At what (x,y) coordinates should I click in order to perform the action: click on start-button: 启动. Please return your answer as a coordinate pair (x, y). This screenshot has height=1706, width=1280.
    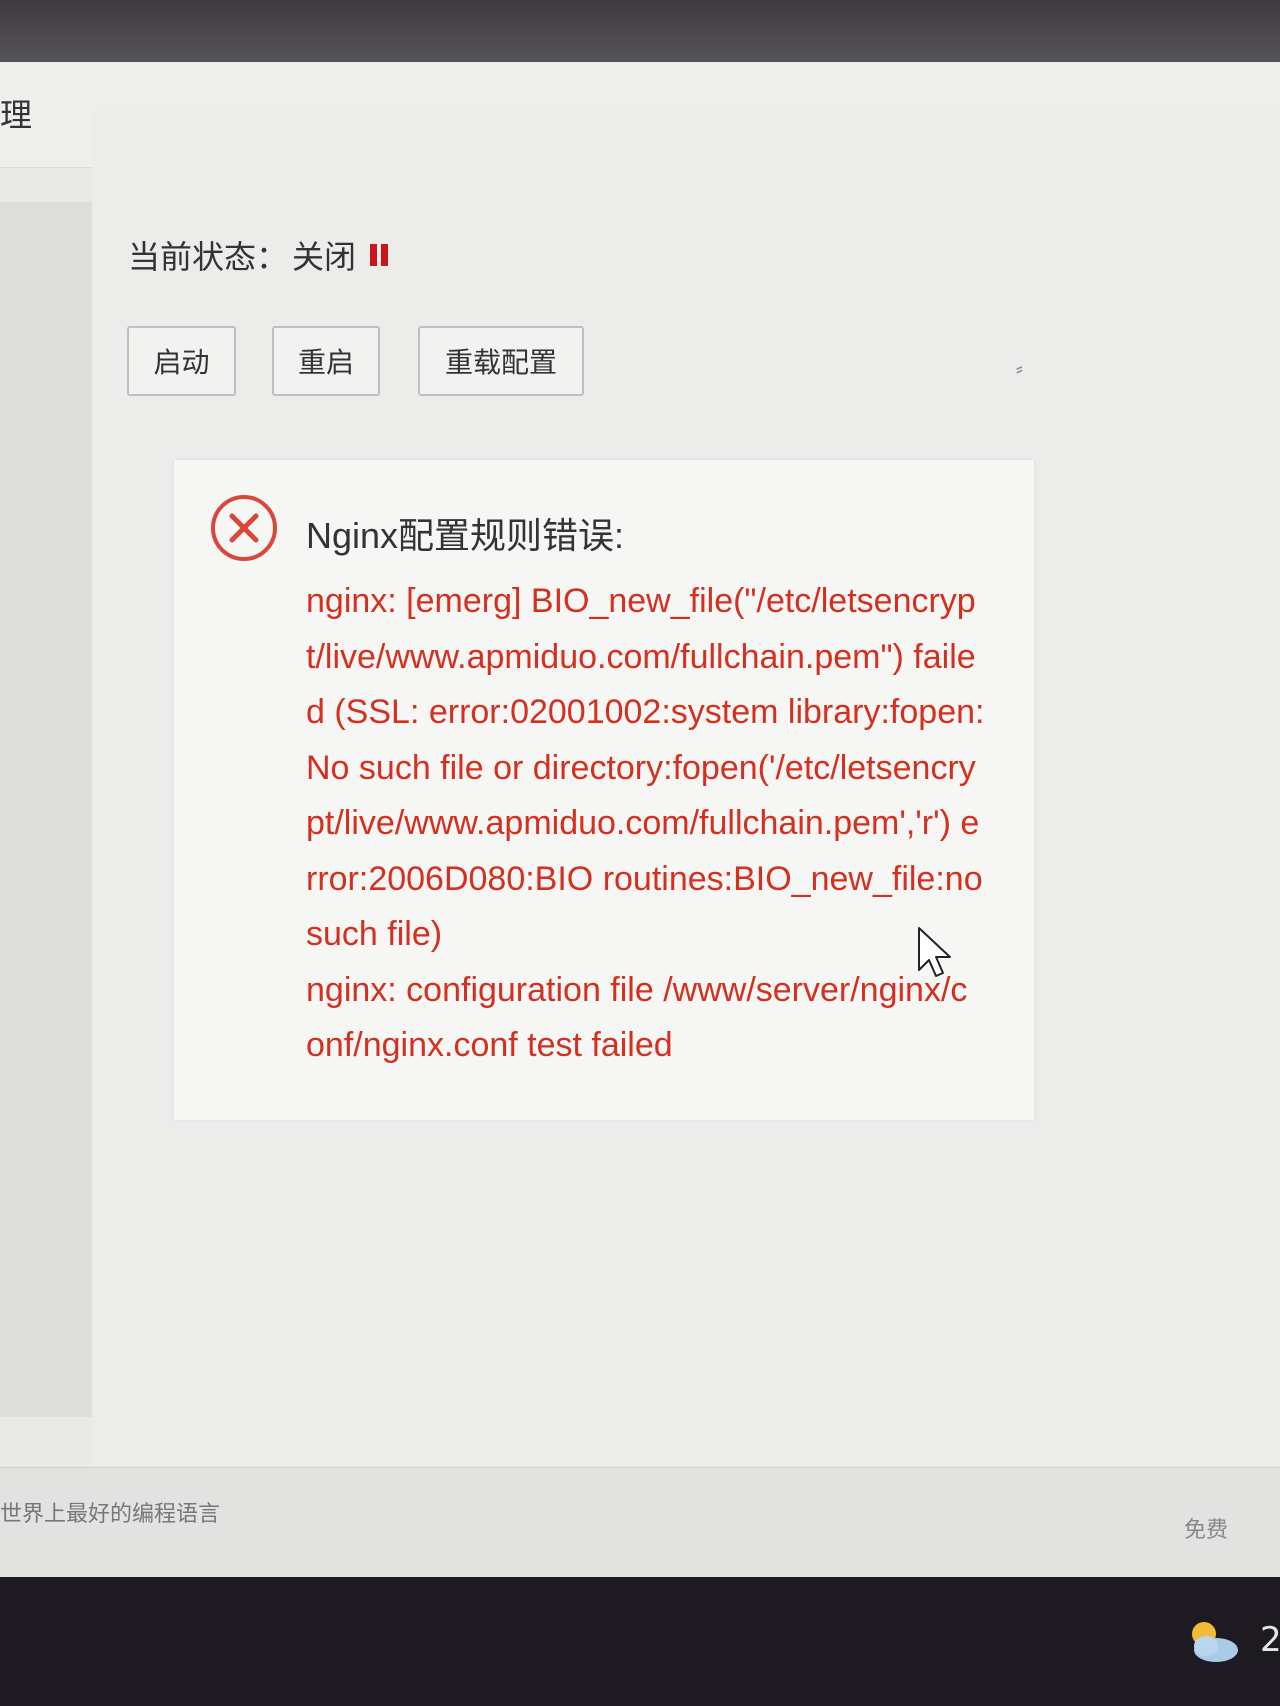
    Looking at the image, I should click on (181, 361).